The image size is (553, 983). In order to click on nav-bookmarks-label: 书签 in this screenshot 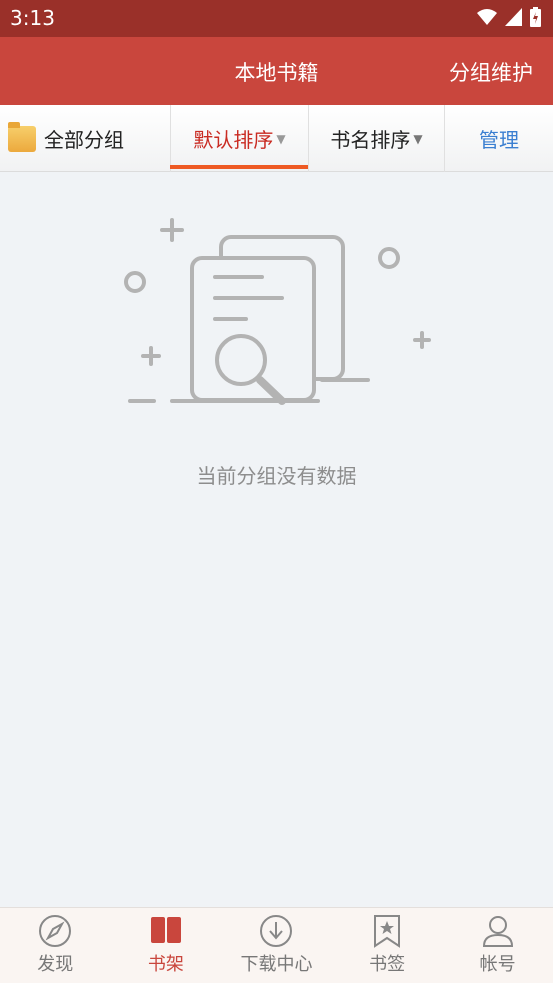, I will do `click(387, 964)`.